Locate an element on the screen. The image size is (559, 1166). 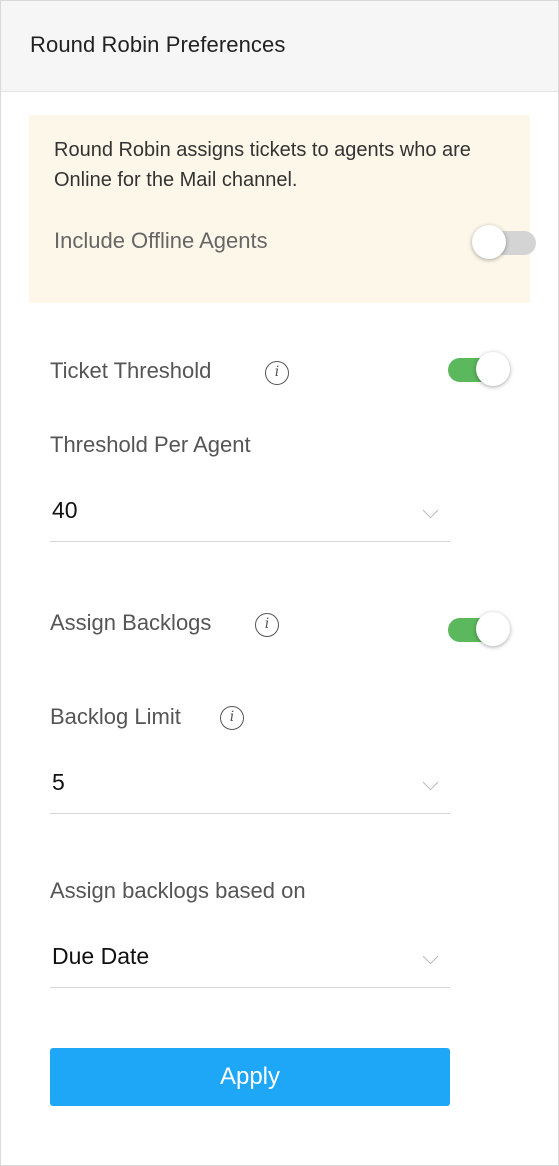
panel-header: Round Robin Preferences is located at coordinates (279, 46).